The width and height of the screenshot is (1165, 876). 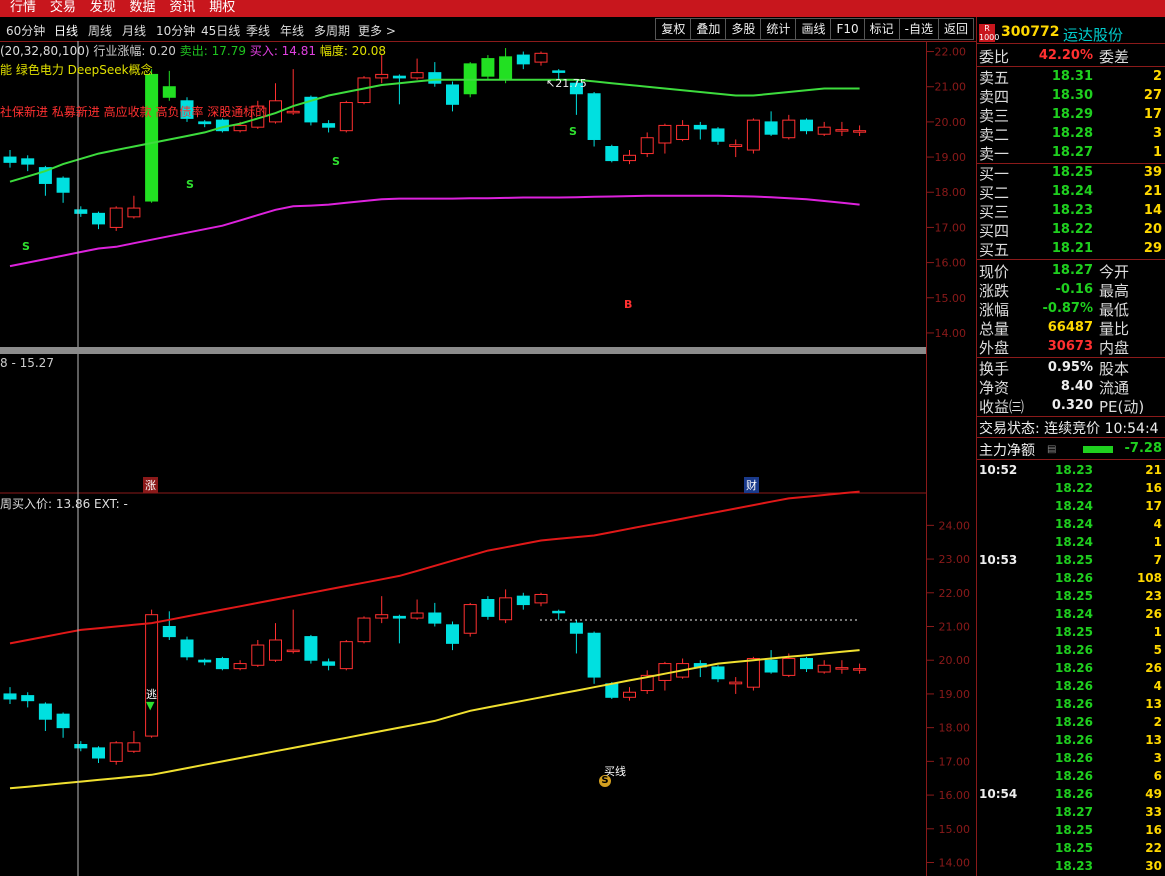 I want to click on f10-button: F10, so click(x=847, y=29).